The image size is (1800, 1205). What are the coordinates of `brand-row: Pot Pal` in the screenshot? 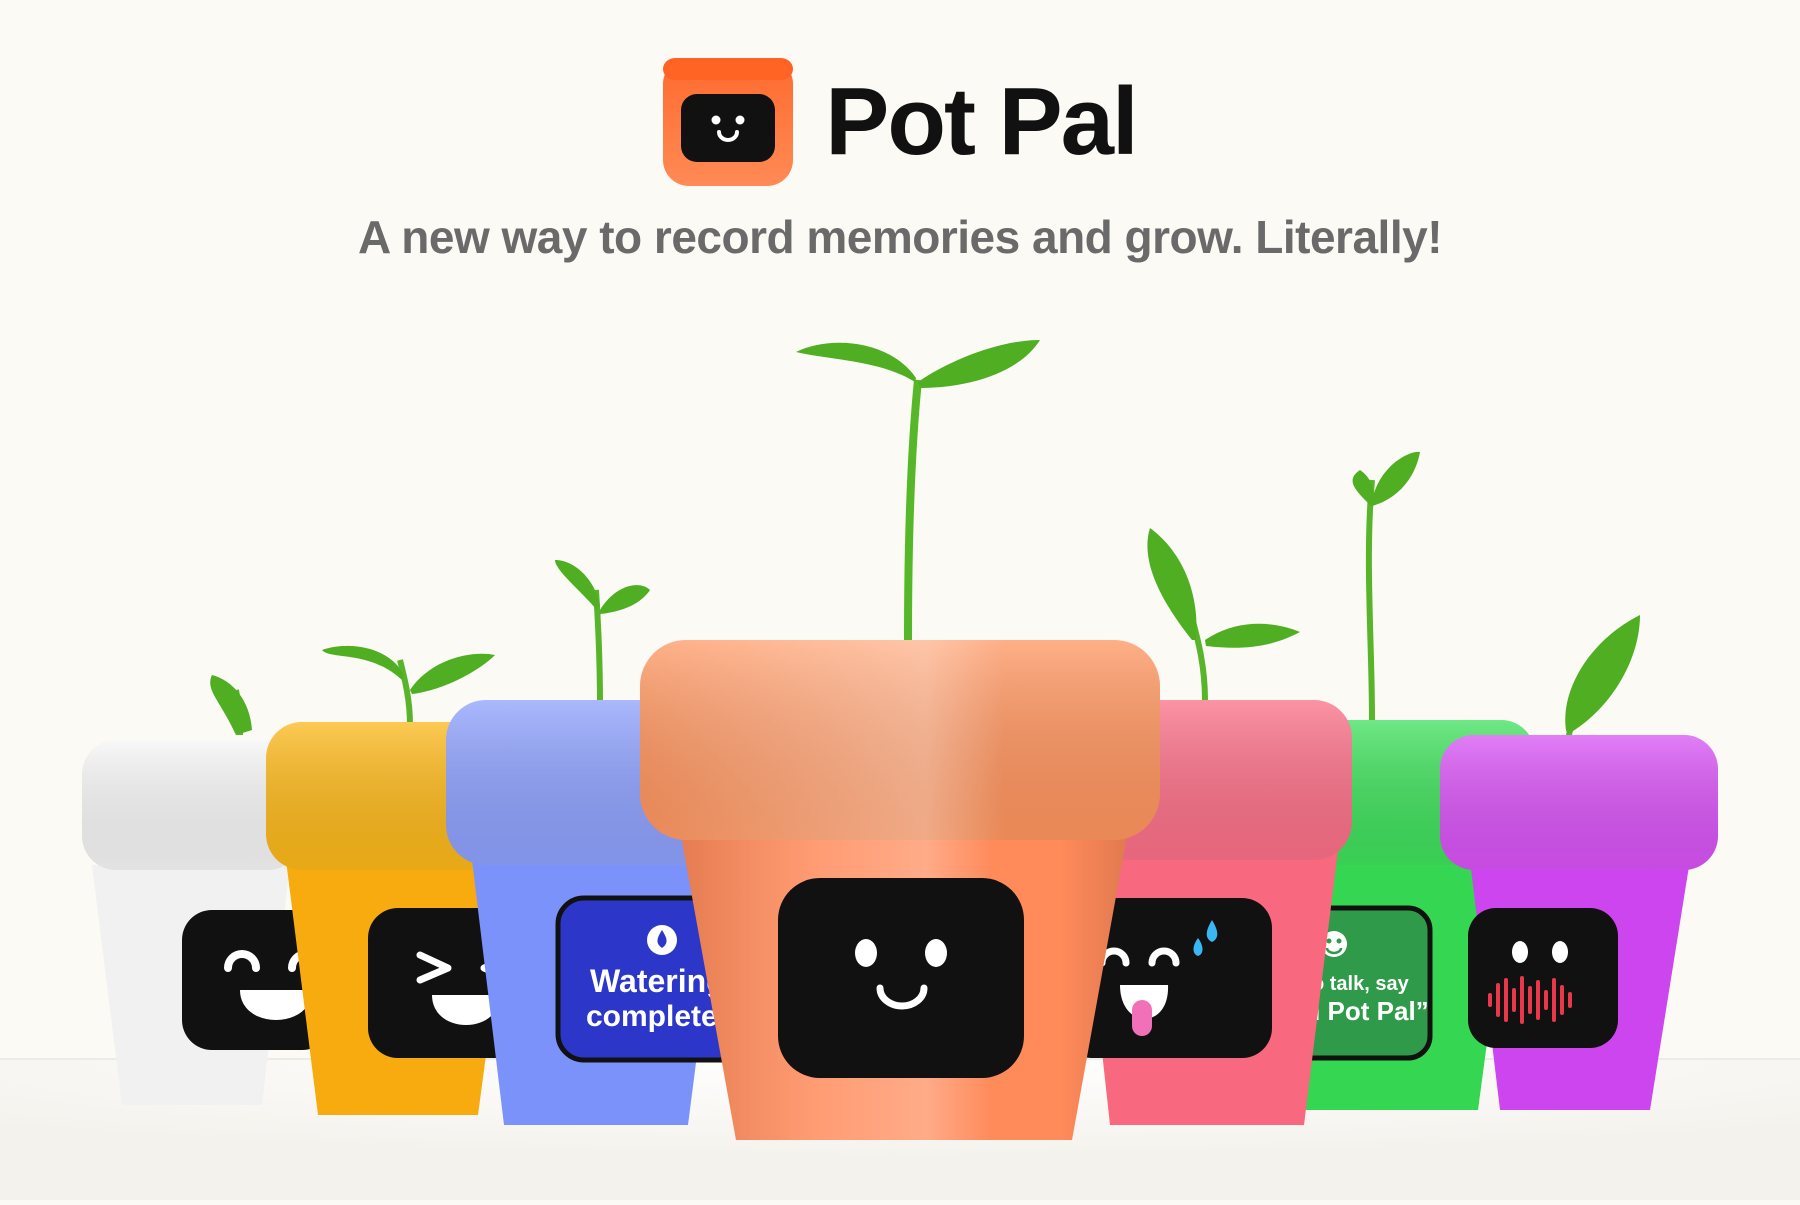 It's located at (900, 122).